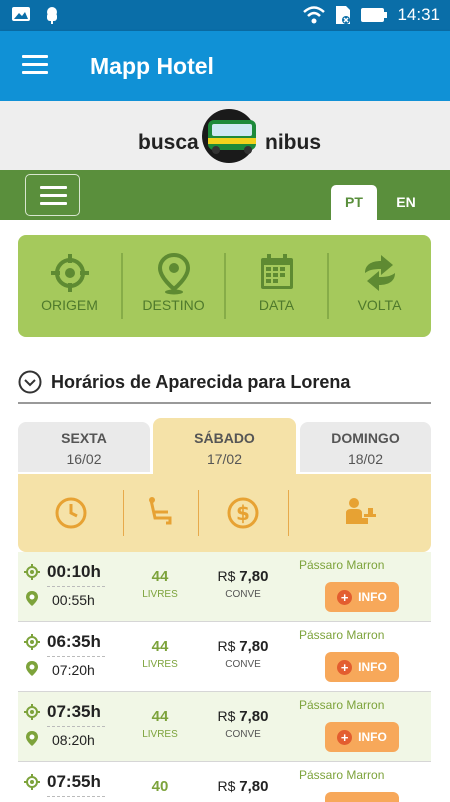 Image resolution: width=450 pixels, height=802 pixels. Describe the element at coordinates (224, 438) in the screenshot. I see `tab-day-label: SÁBADO` at that location.